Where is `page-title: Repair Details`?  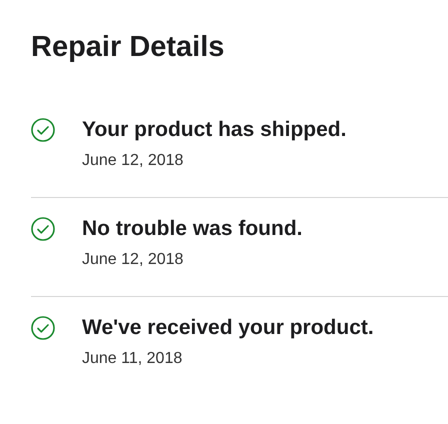
page-title: Repair Details is located at coordinates (127, 47).